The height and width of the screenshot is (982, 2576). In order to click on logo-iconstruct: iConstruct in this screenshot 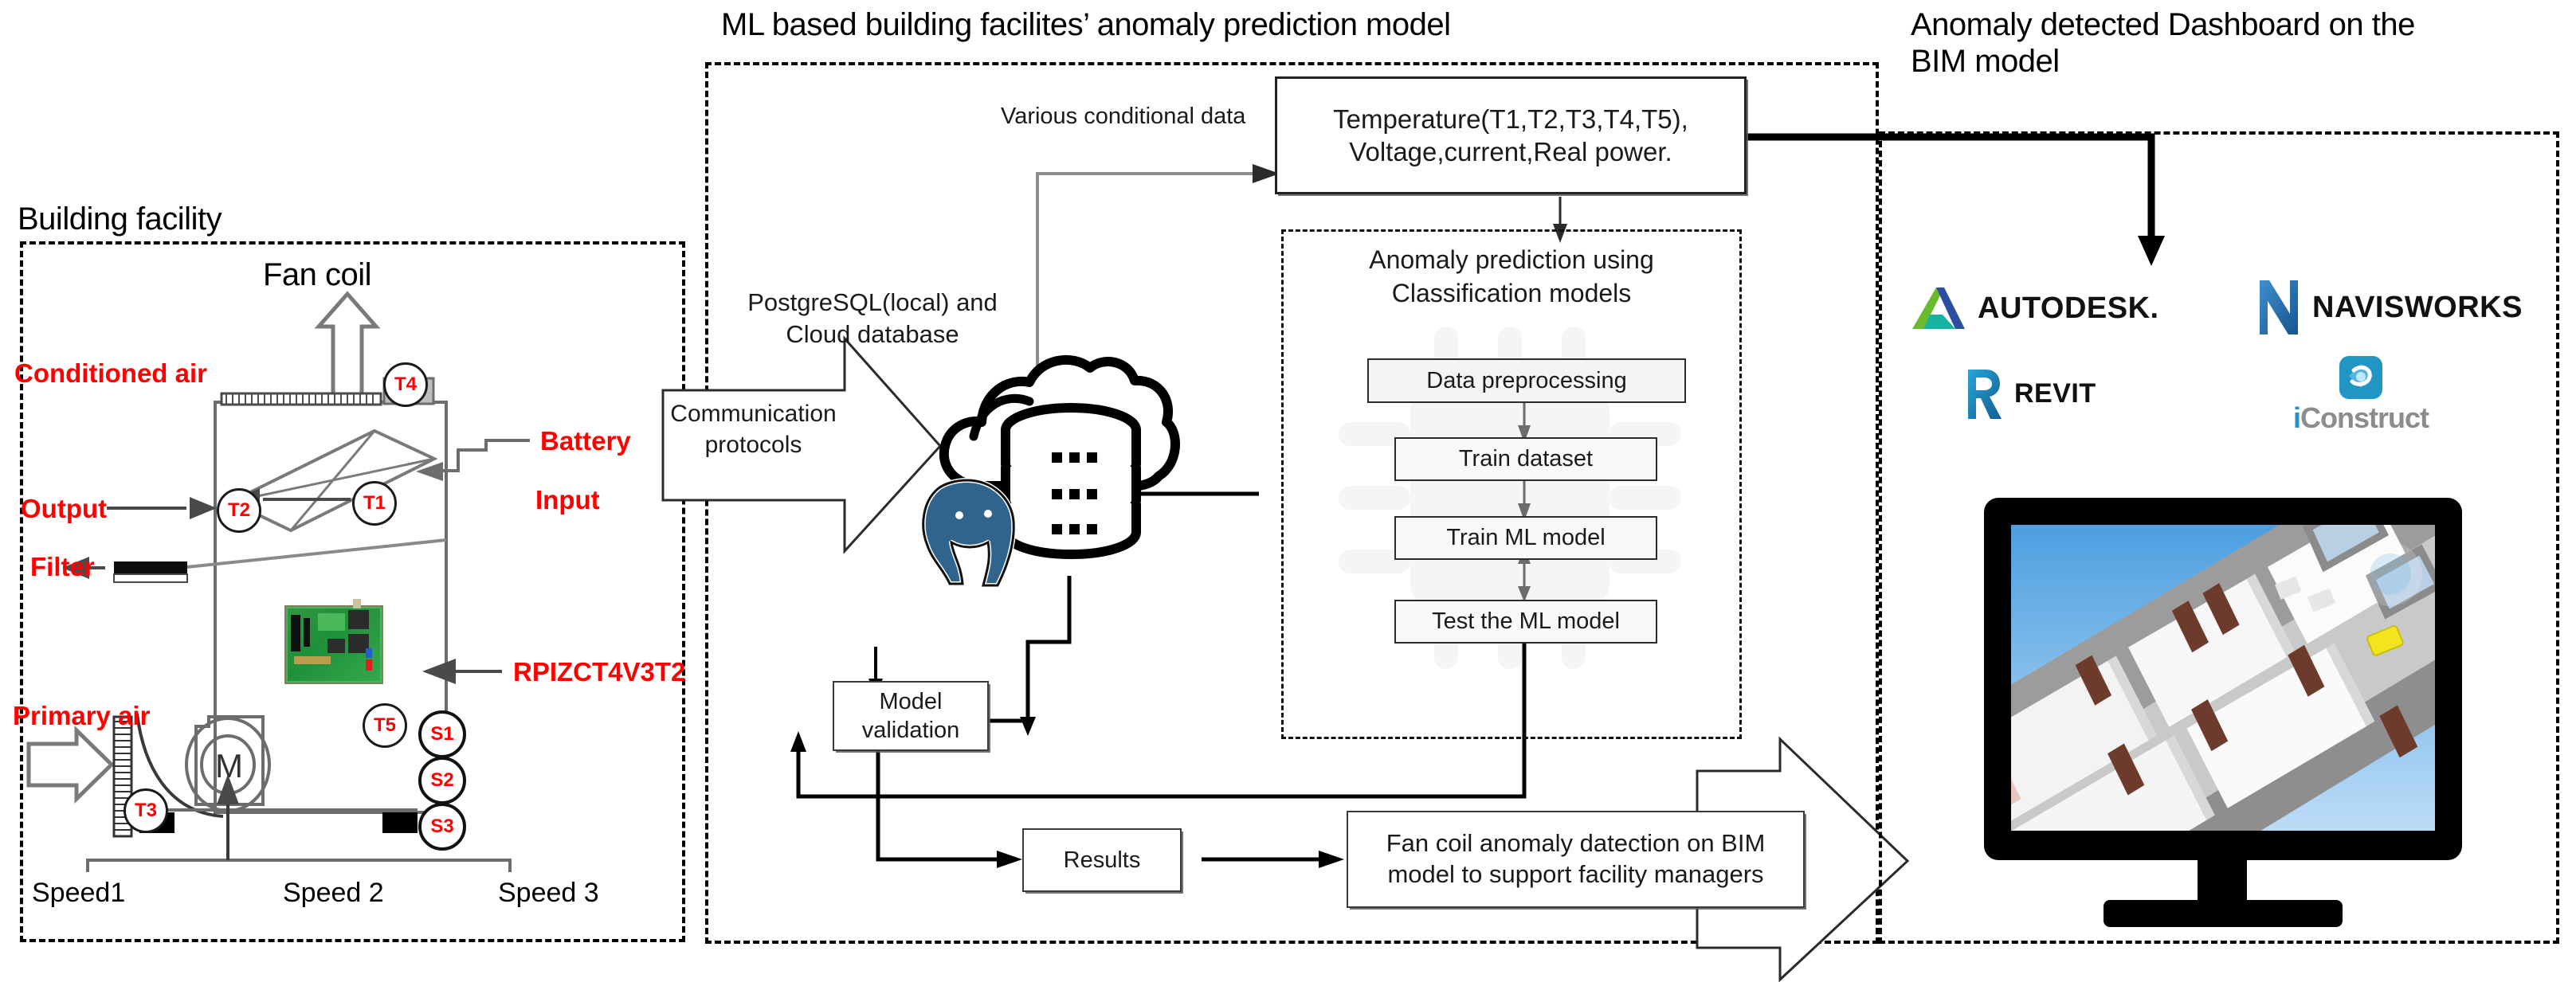, I will do `click(2360, 394)`.